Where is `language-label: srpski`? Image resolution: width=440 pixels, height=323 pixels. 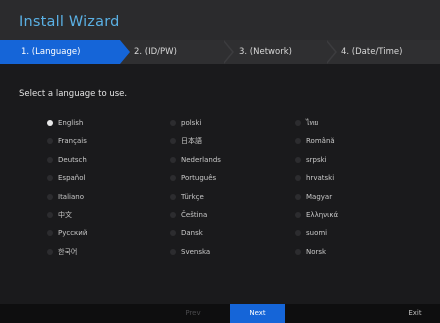 language-label: srpski is located at coordinates (316, 159).